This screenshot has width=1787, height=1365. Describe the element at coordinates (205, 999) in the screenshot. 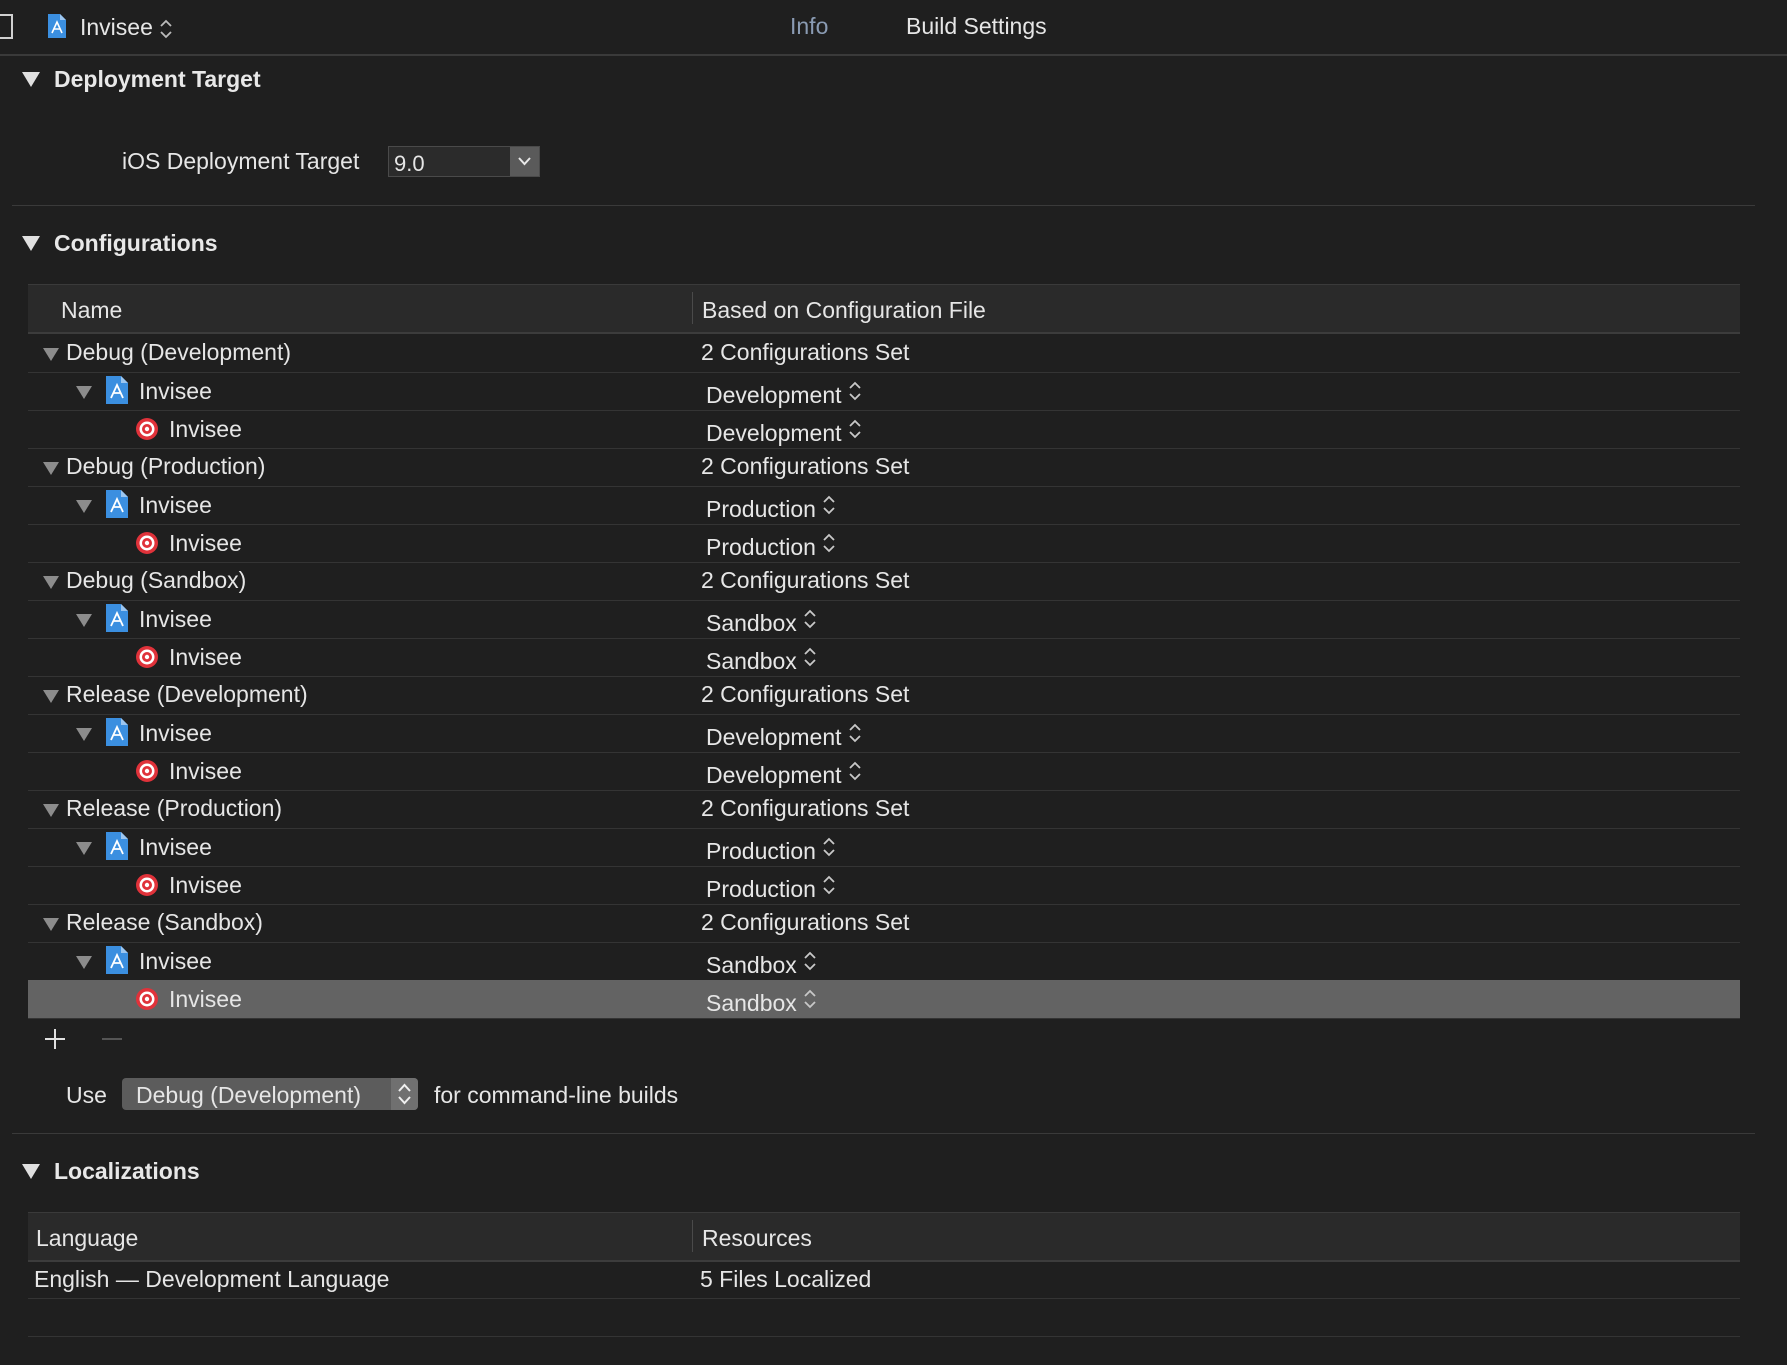

I see `target-name: Invisee` at that location.